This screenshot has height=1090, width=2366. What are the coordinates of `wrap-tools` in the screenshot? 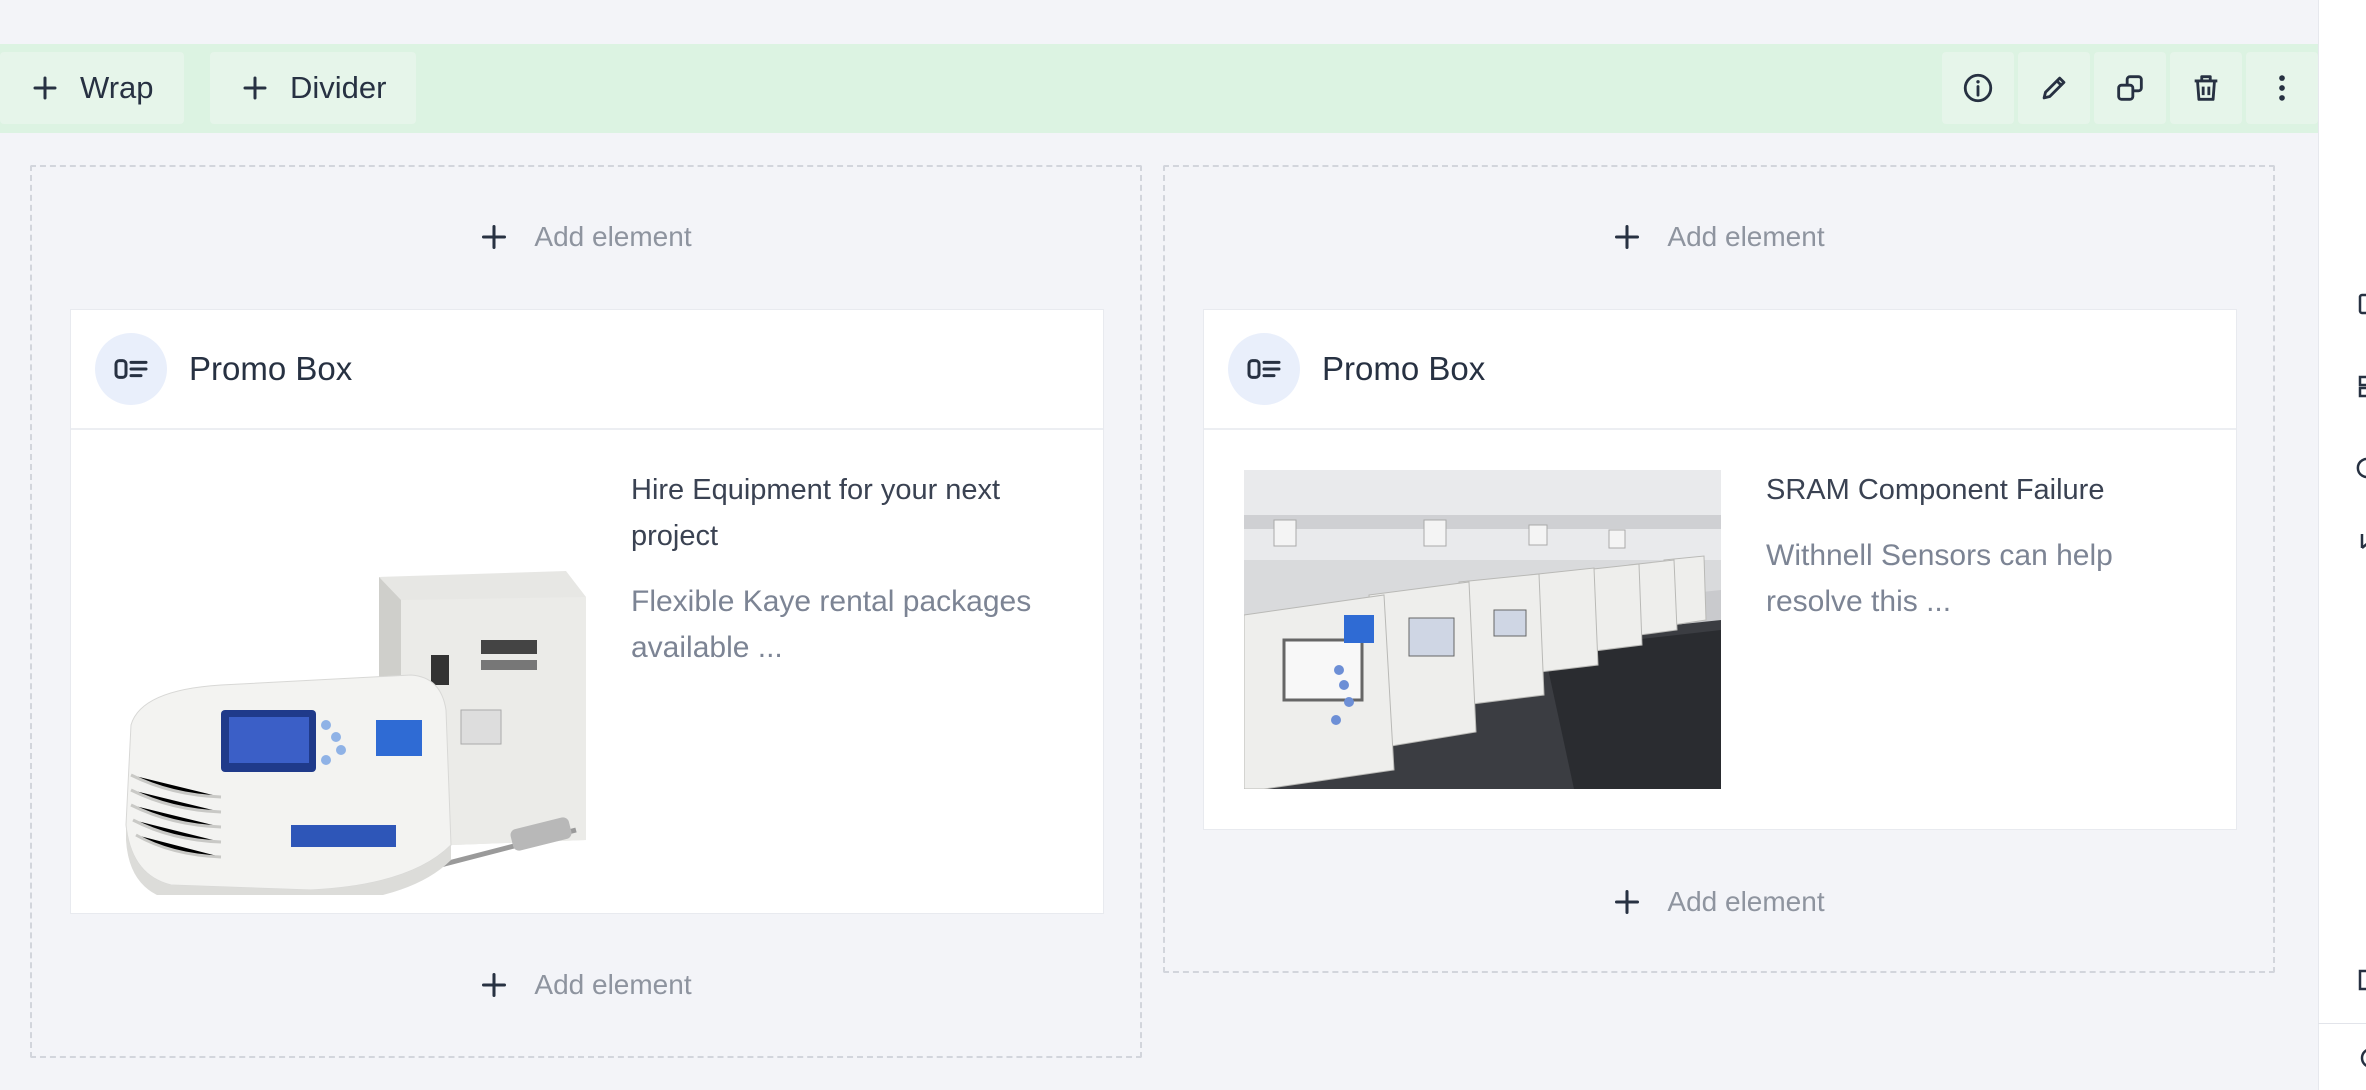 It's located at (2130, 88).